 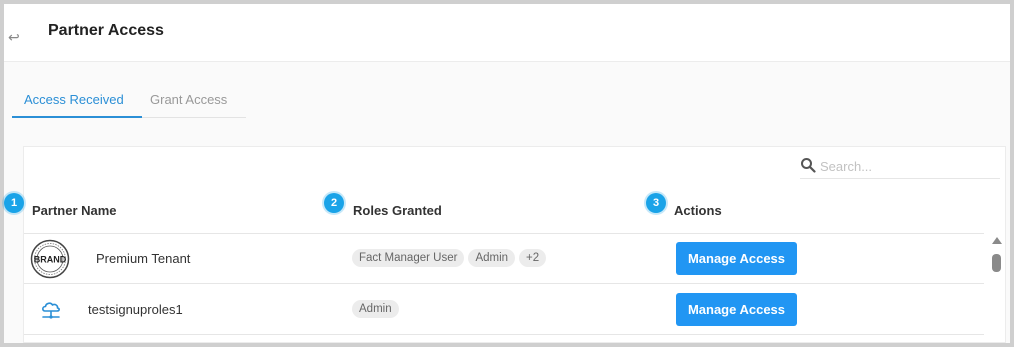 What do you see at coordinates (905, 166) in the screenshot?
I see `search-input` at bounding box center [905, 166].